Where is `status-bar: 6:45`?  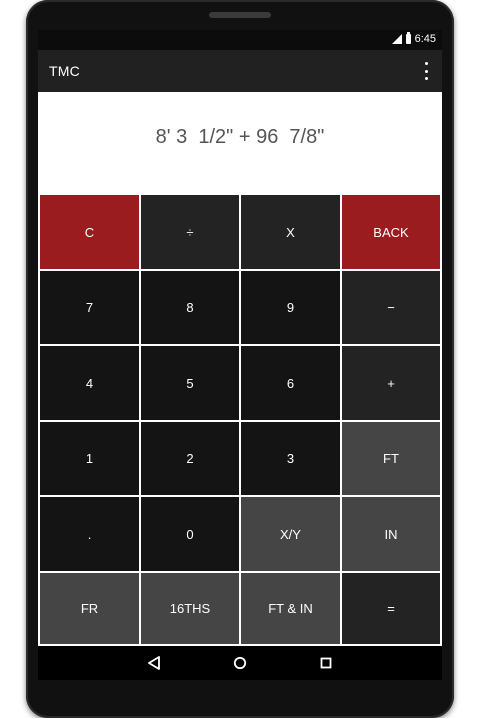
status-bar: 6:45 is located at coordinates (240, 40).